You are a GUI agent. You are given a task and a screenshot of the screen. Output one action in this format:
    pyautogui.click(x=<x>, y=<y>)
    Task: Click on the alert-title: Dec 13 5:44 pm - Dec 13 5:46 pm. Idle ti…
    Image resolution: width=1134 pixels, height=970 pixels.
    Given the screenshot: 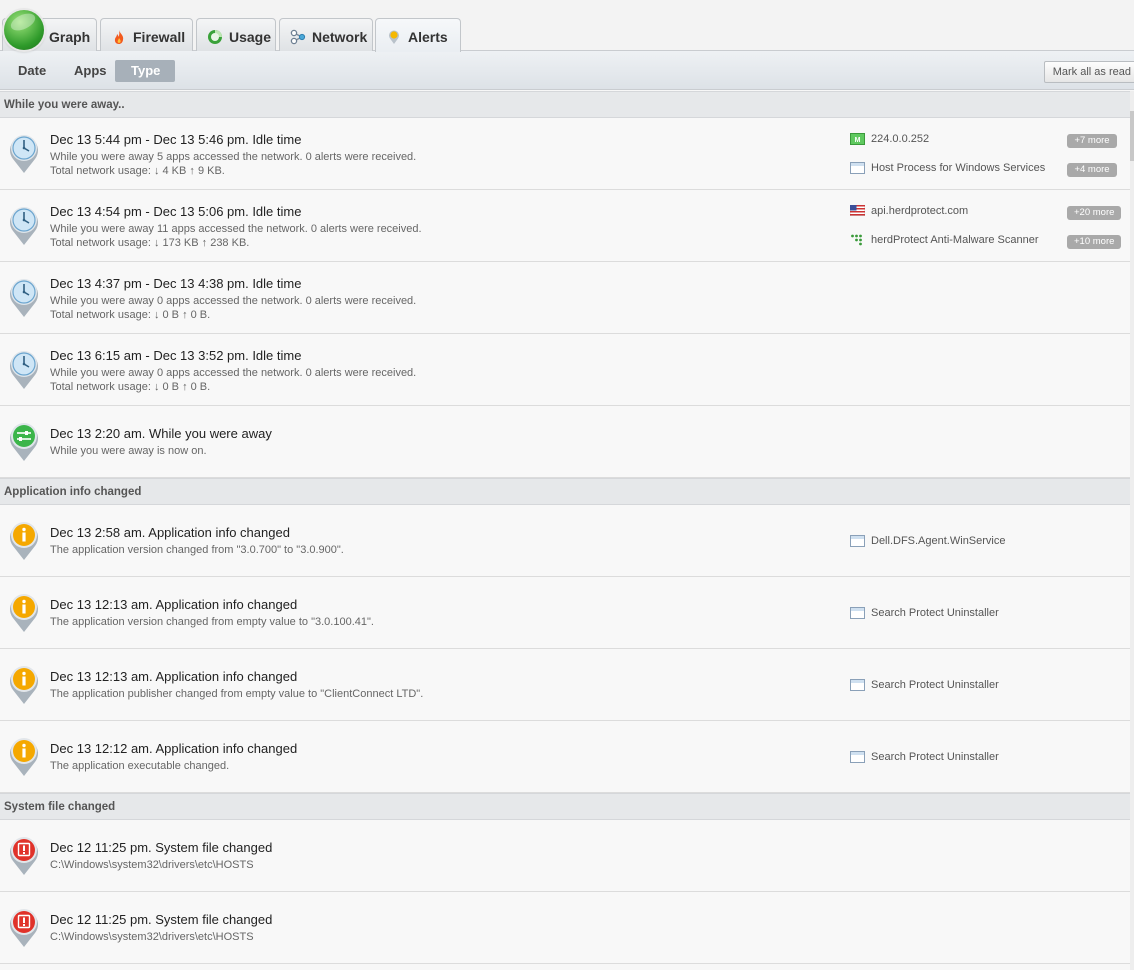 What is the action you would take?
    pyautogui.click(x=176, y=139)
    